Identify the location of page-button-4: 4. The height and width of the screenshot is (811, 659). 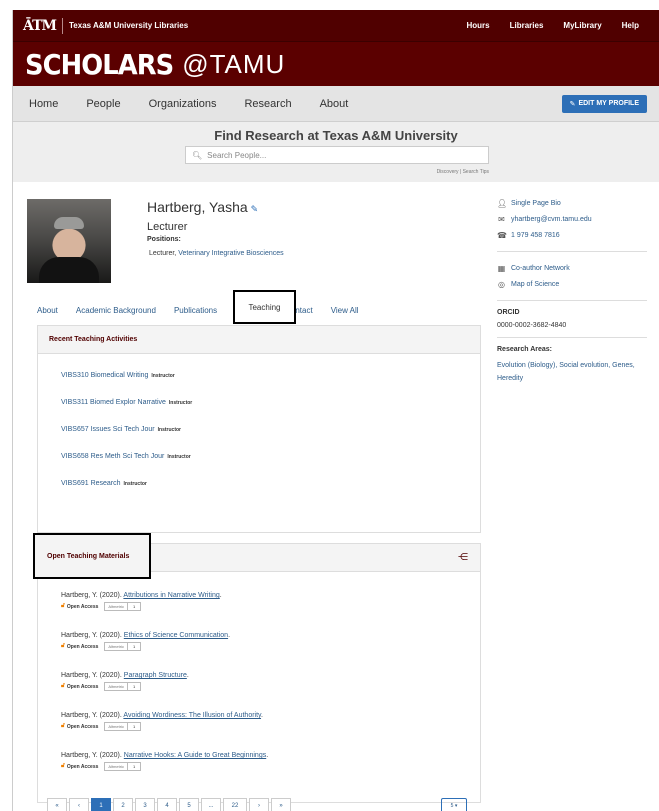
(167, 804).